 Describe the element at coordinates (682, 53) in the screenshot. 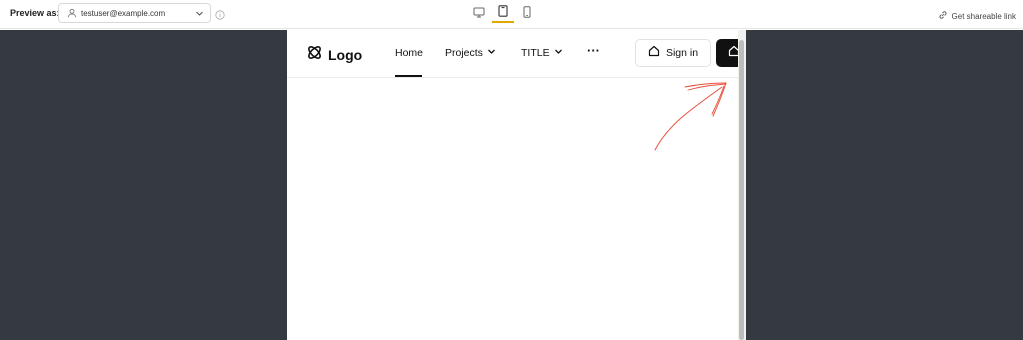

I see `sign-in-label: Sign in` at that location.